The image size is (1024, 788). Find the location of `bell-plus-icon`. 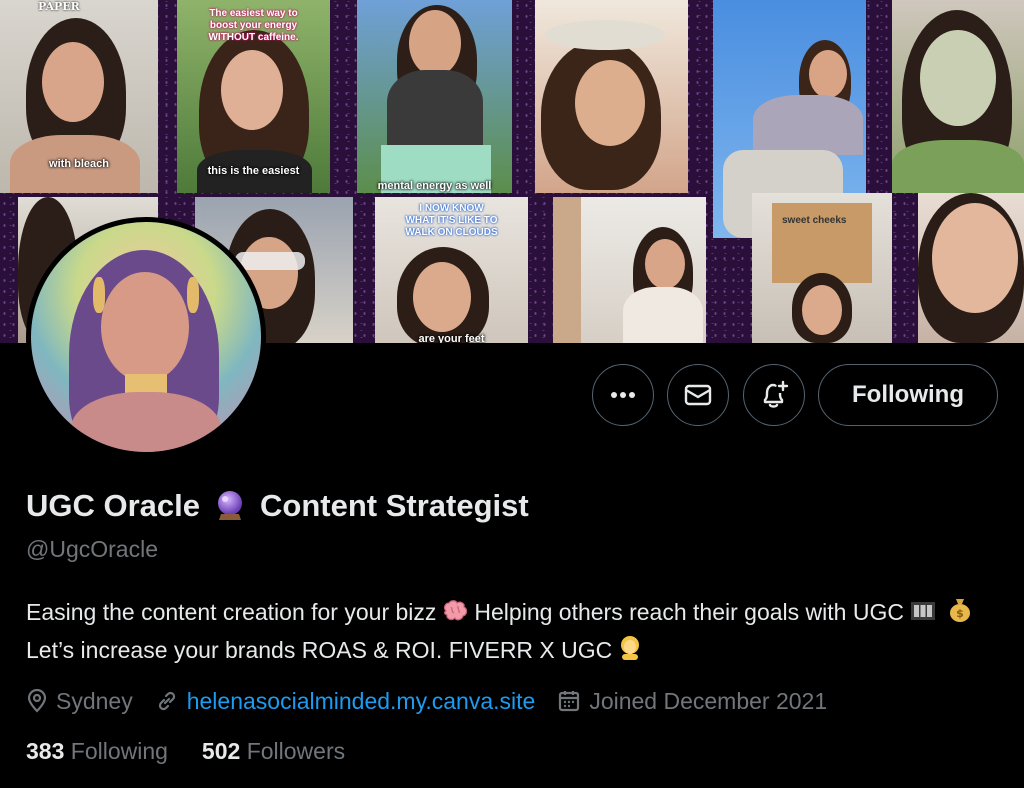

bell-plus-icon is located at coordinates (776, 394).